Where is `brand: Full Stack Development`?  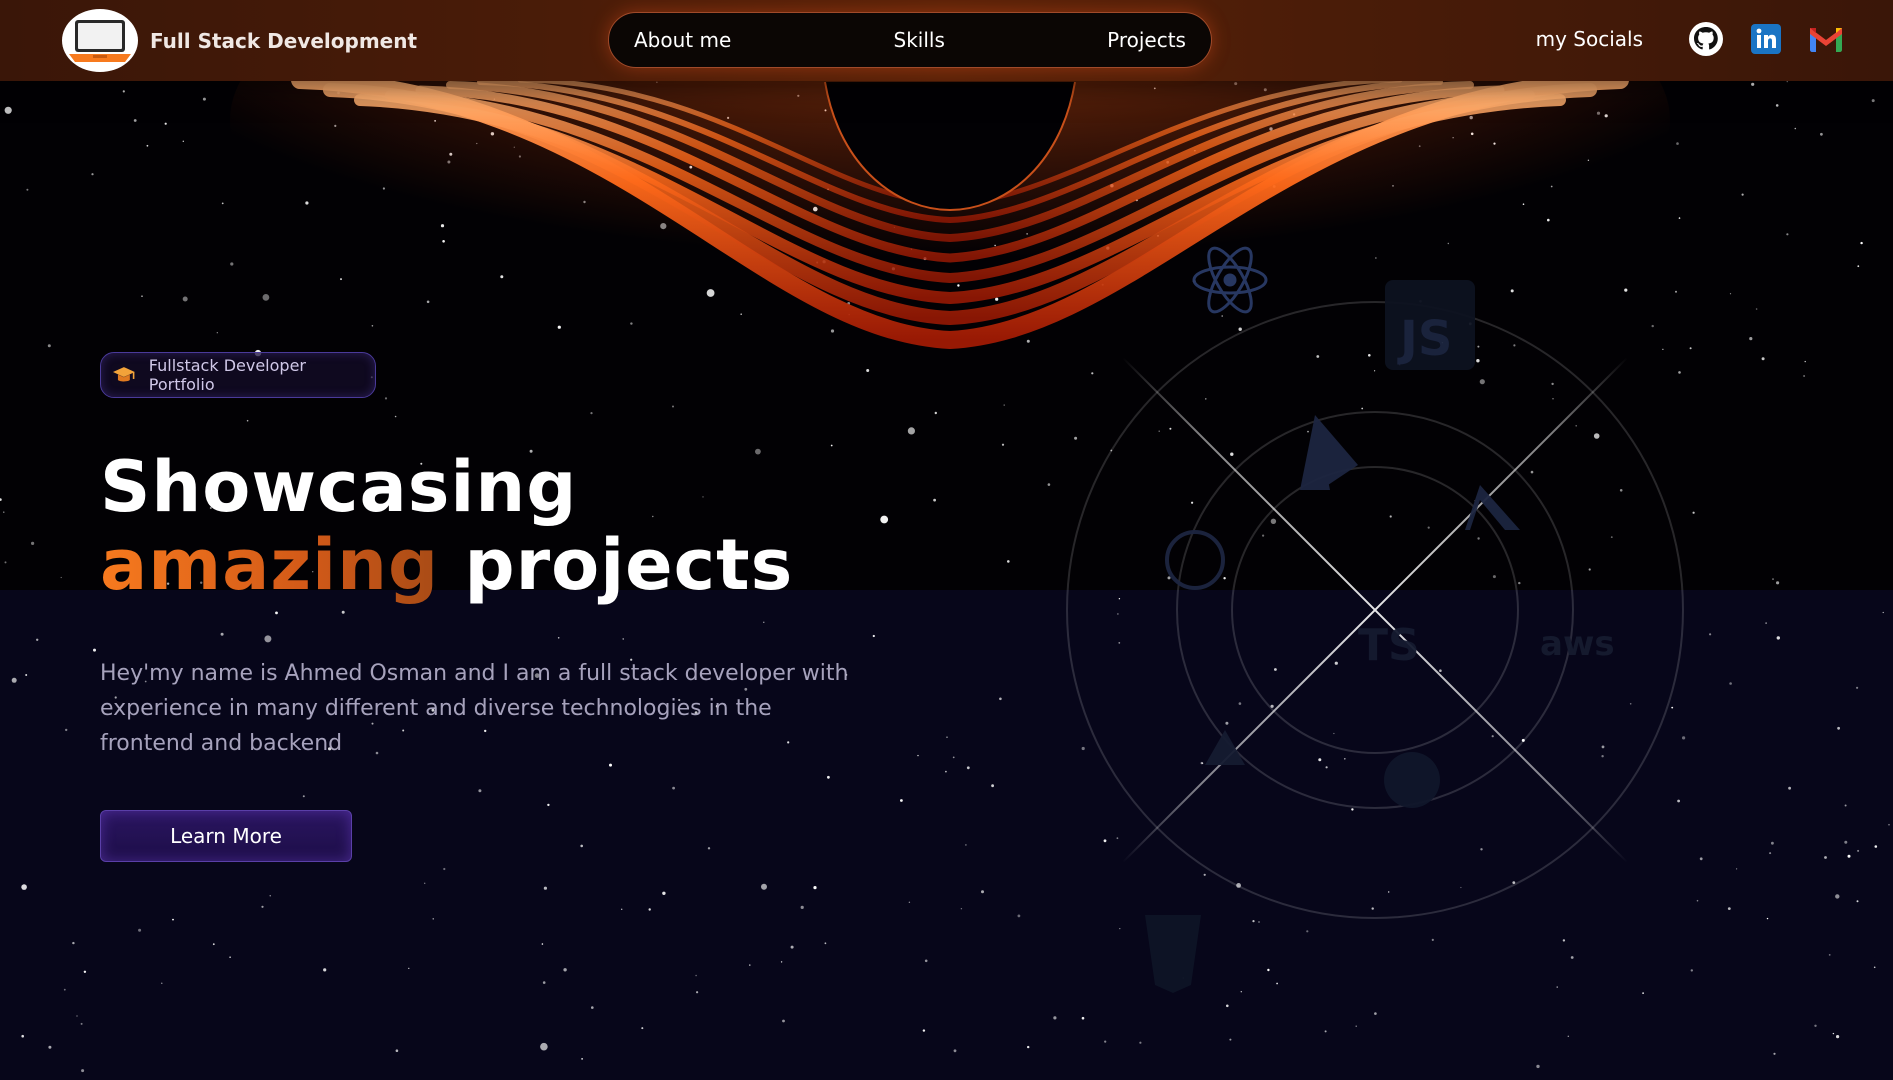
brand: Full Stack Development is located at coordinates (239, 40).